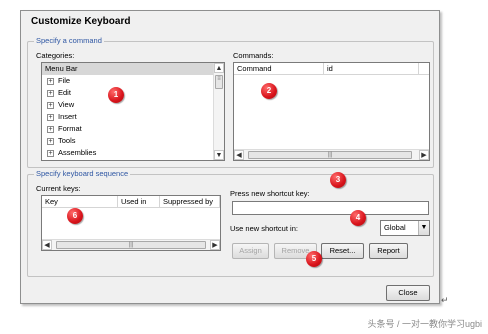 The width and height of the screenshot is (488, 334). What do you see at coordinates (424, 324) in the screenshot?
I see `watermark-text: 头条号 / 一对一教你学习ugbi` at bounding box center [424, 324].